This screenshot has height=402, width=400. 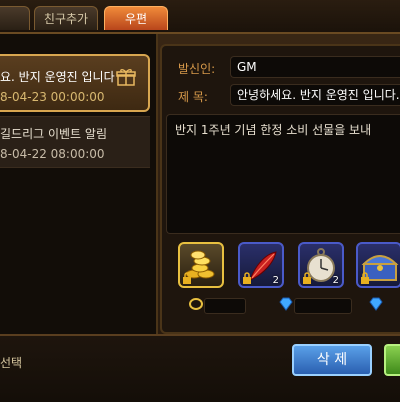 I want to click on subject-label: 제 목:, so click(x=193, y=97).